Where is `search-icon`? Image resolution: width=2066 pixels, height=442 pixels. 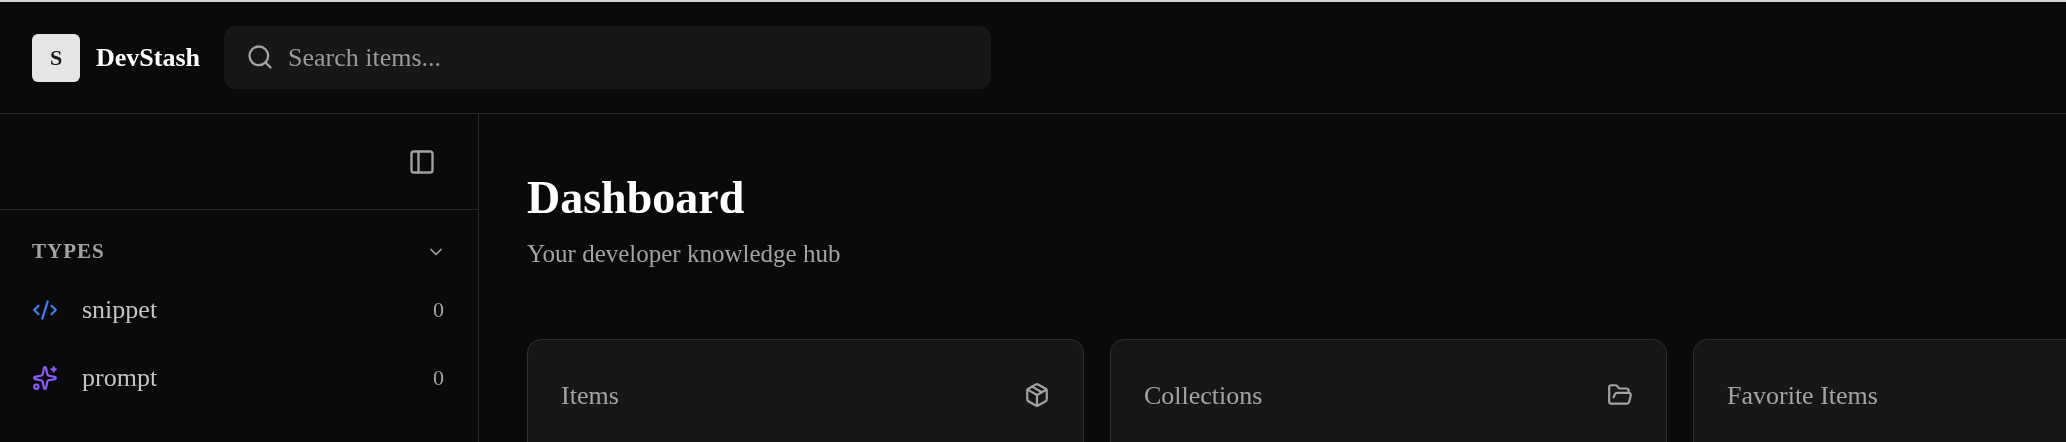
search-icon is located at coordinates (260, 57).